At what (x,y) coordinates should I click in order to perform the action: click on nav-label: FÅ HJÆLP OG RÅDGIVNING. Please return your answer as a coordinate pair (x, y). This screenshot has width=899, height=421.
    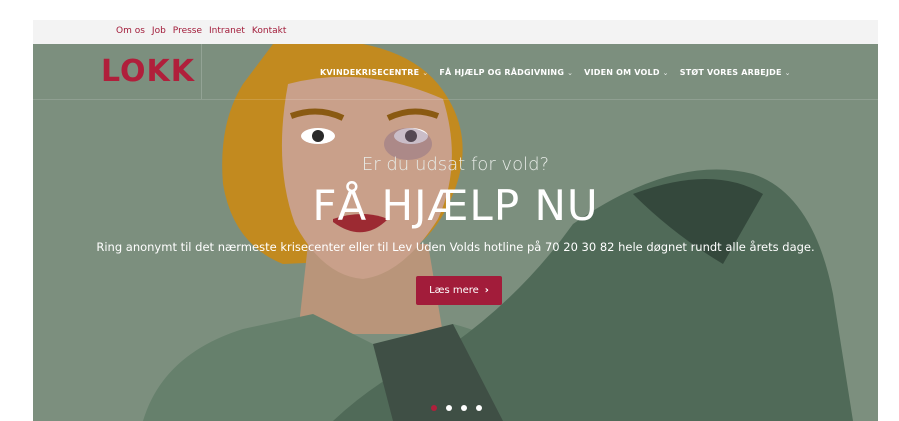
    Looking at the image, I should click on (502, 72).